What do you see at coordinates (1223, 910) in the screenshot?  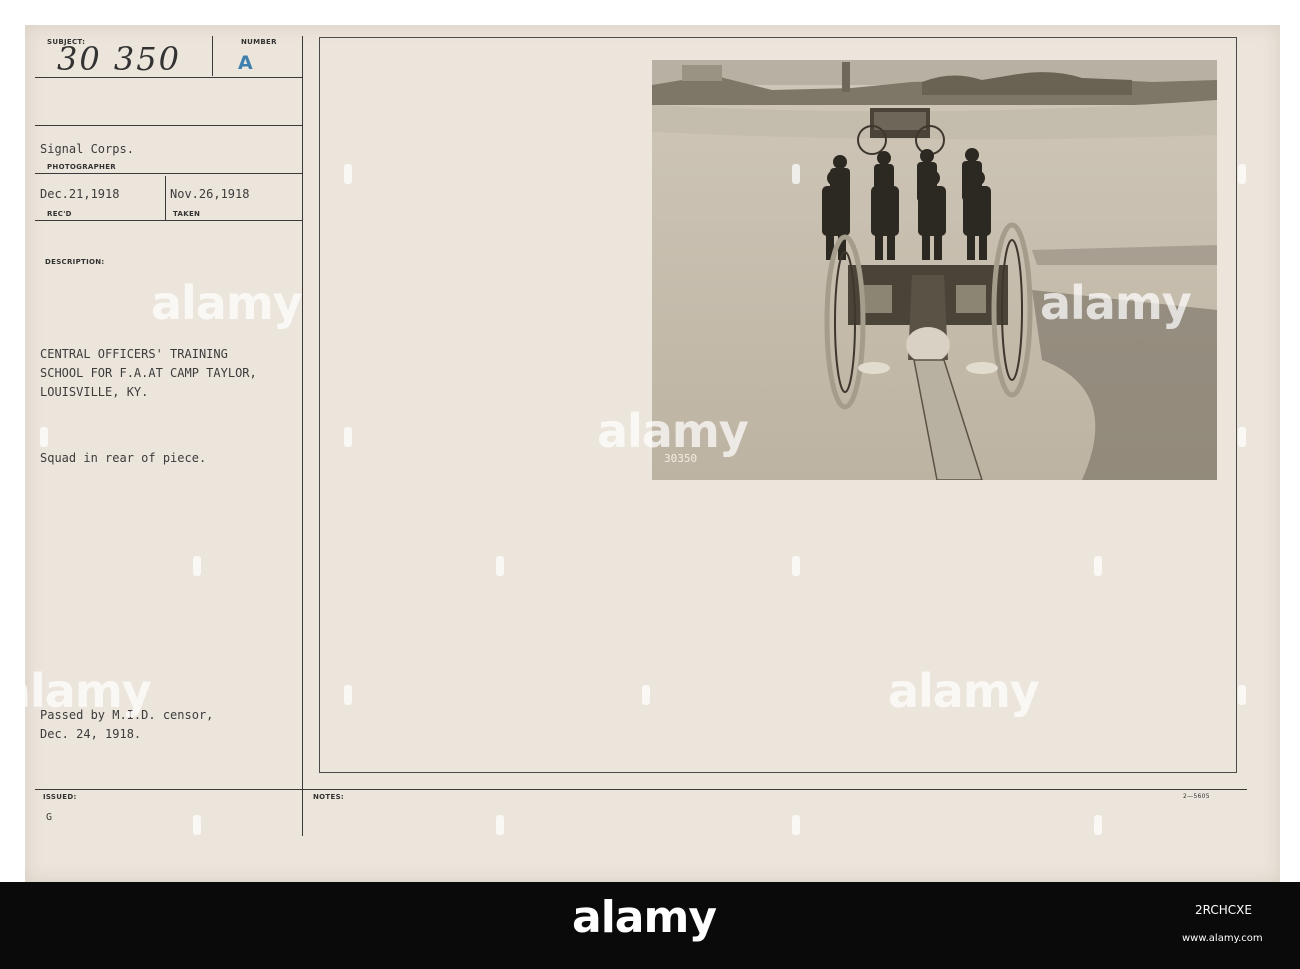 I see `footer-image-id: 2RCHCXE` at bounding box center [1223, 910].